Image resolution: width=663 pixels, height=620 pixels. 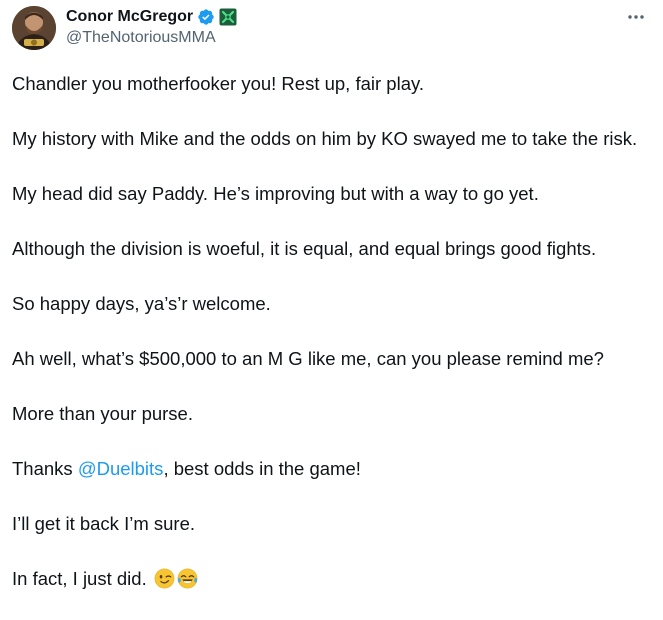 I want to click on author-name-row: Conor McGregor, so click(x=151, y=17).